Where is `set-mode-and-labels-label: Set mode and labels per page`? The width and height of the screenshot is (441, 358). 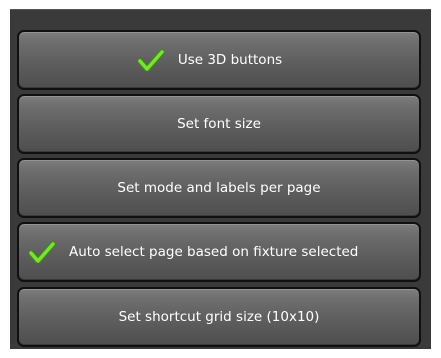
set-mode-and-labels-label: Set mode and labels per page is located at coordinates (219, 188).